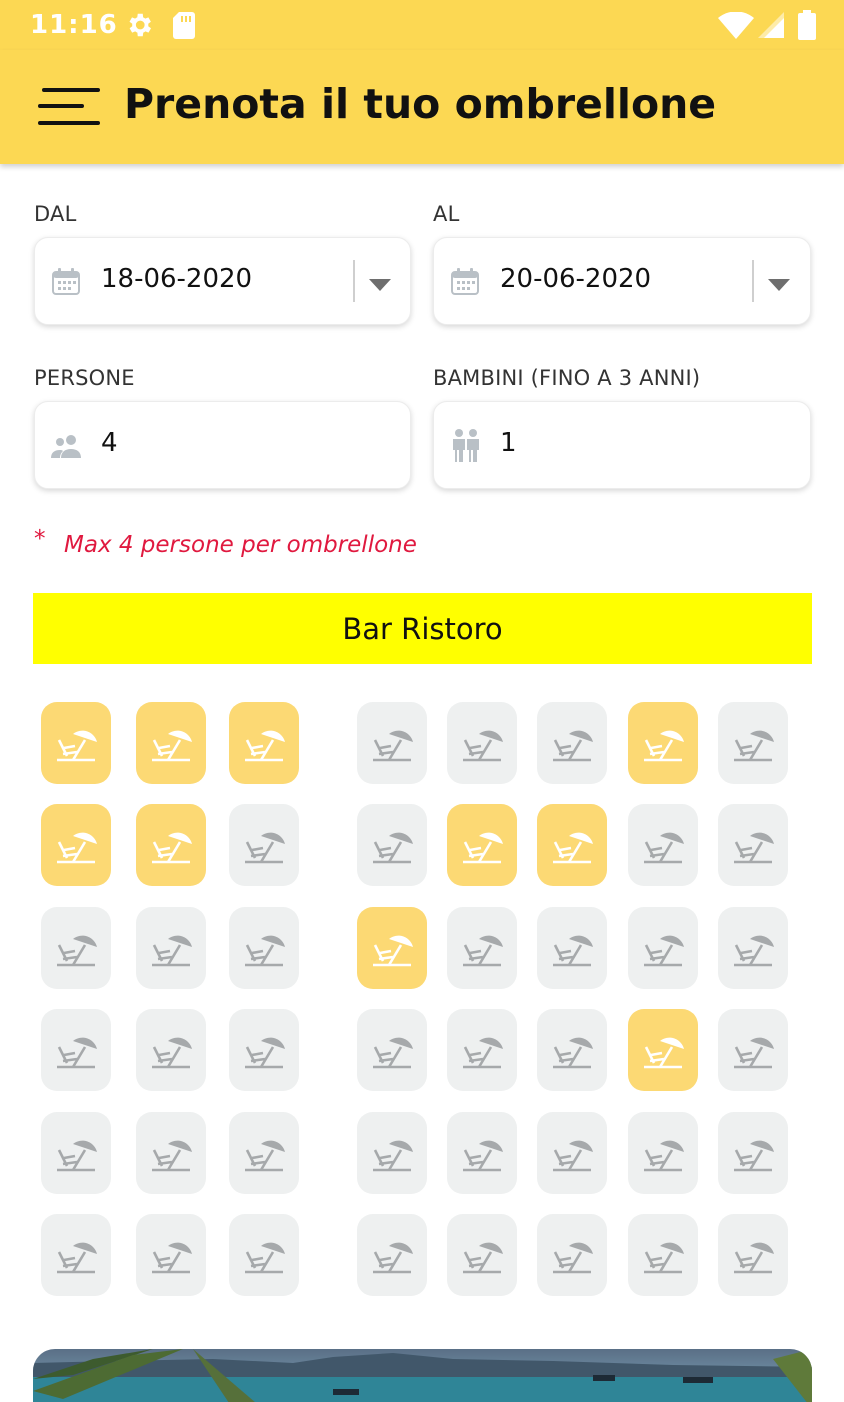 The height and width of the screenshot is (1402, 844). Describe the element at coordinates (184, 27) in the screenshot. I see `sd-card-icon` at that location.